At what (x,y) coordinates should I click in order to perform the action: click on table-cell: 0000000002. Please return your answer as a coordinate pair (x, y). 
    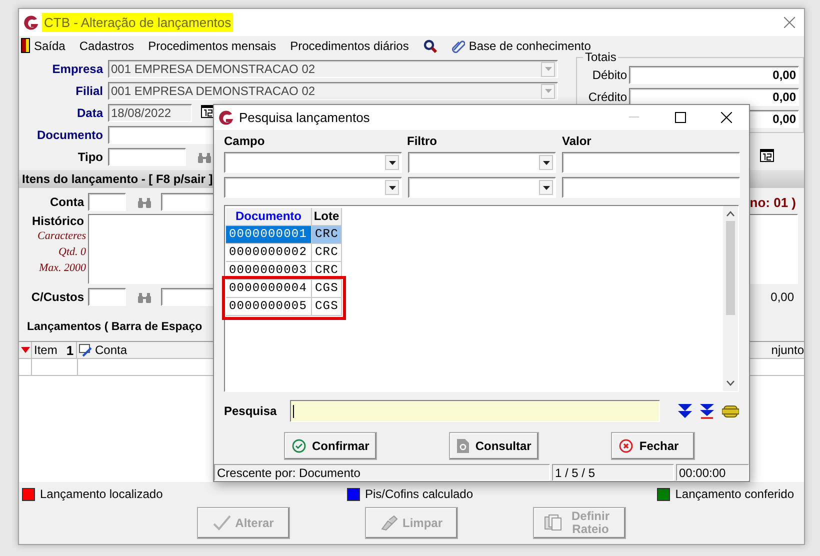
    Looking at the image, I should click on (269, 253).